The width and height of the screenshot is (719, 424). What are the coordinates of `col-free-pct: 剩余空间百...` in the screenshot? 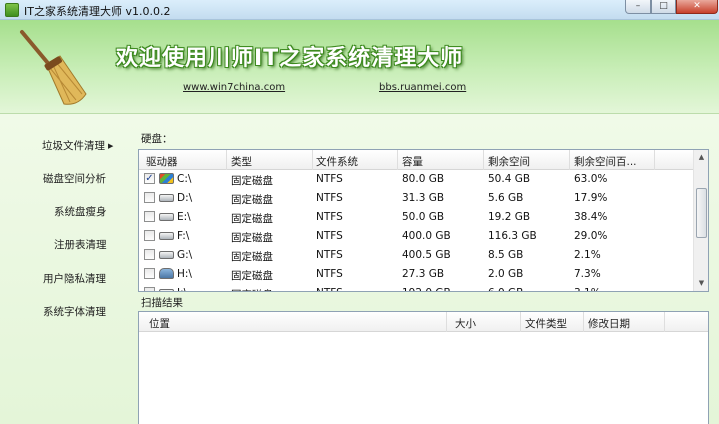 It's located at (605, 161).